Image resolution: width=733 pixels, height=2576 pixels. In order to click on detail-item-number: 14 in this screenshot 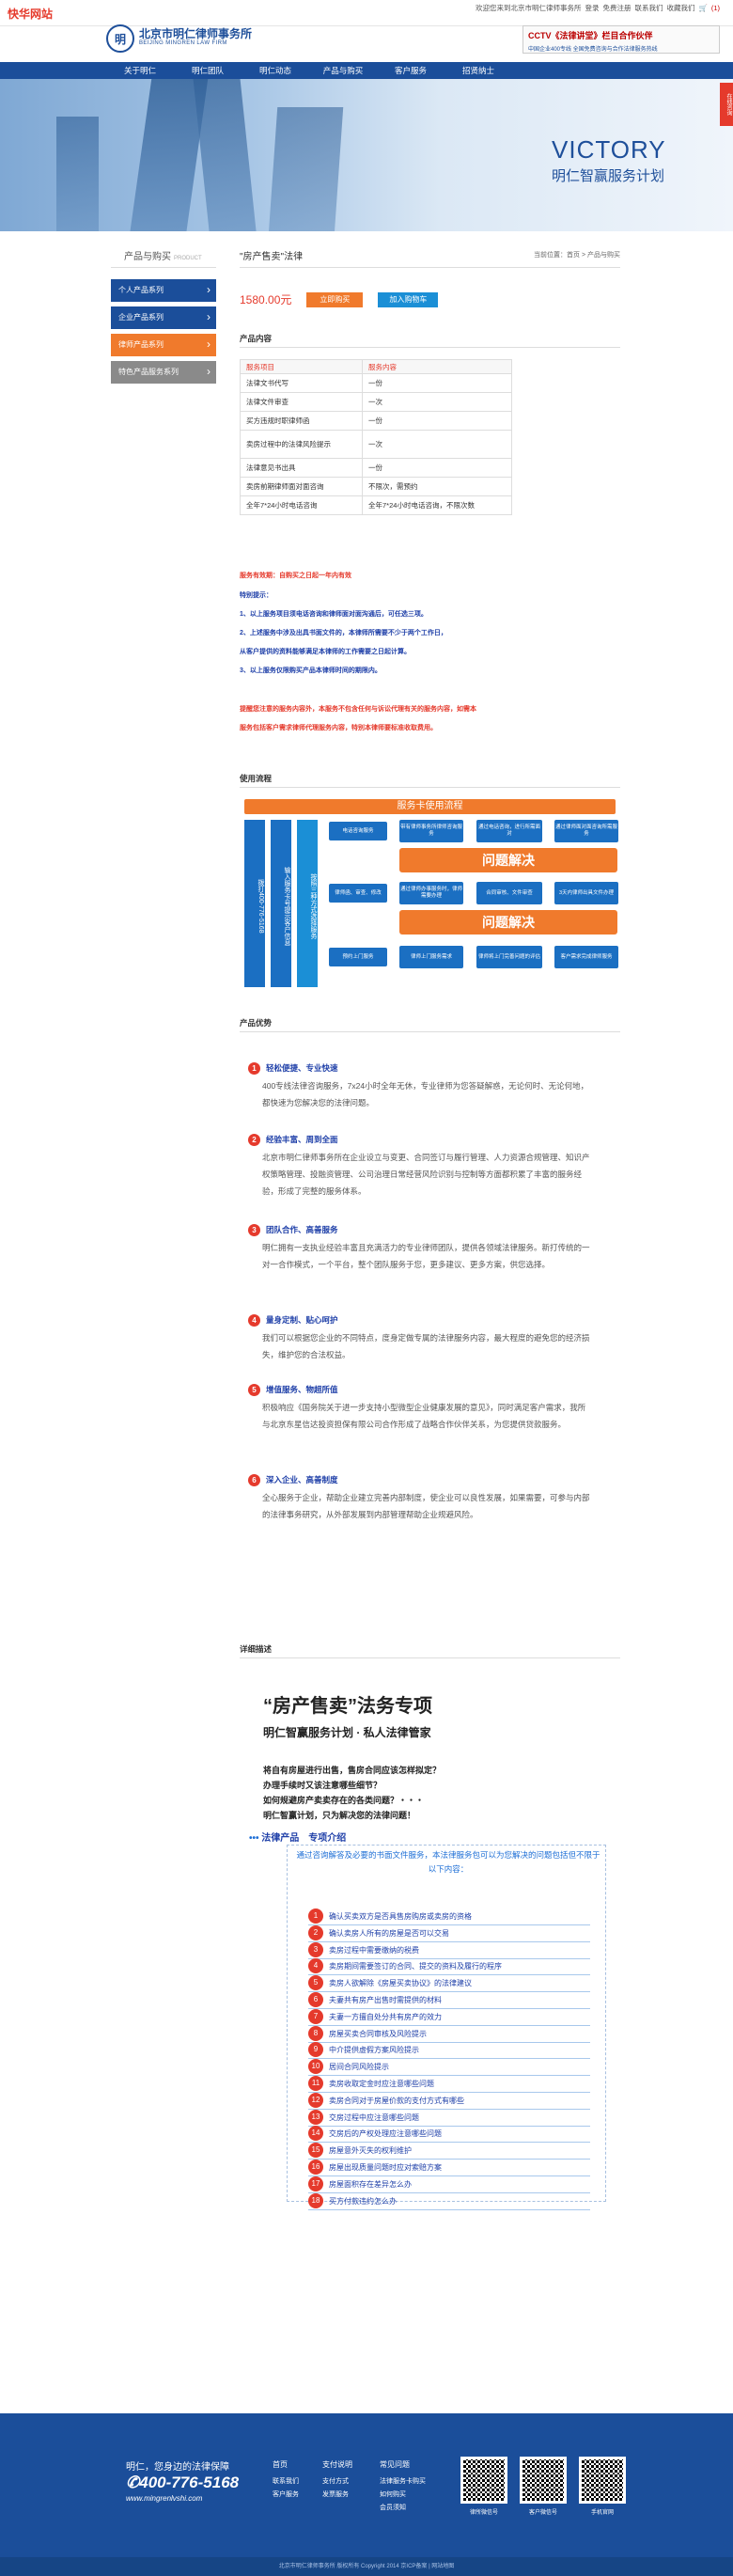, I will do `click(315, 2134)`.